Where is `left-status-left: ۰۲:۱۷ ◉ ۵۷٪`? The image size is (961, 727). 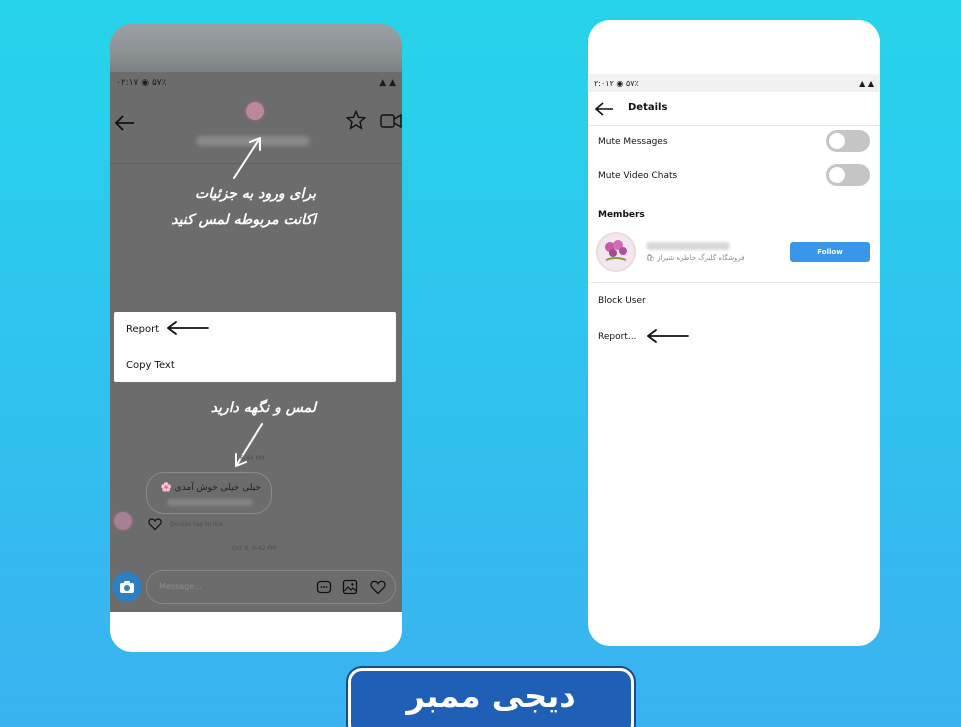
left-status-left: ۰۲:۱۷ ◉ ۵۷٪ is located at coordinates (141, 83).